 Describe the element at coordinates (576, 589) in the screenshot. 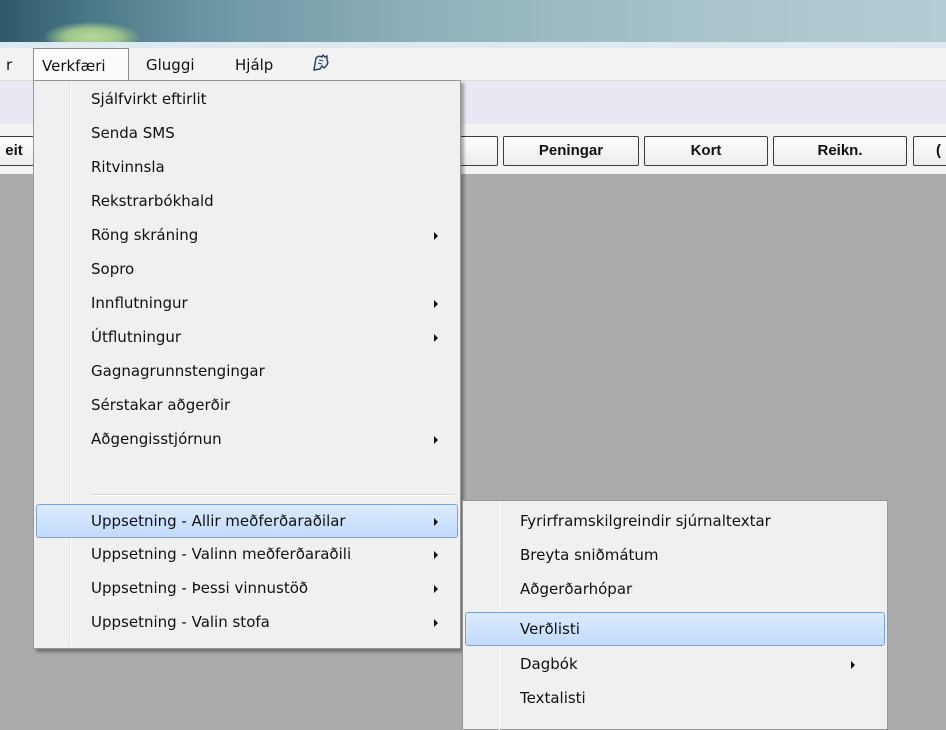

I see `menu-item-label: Aðgerðarhópar` at that location.